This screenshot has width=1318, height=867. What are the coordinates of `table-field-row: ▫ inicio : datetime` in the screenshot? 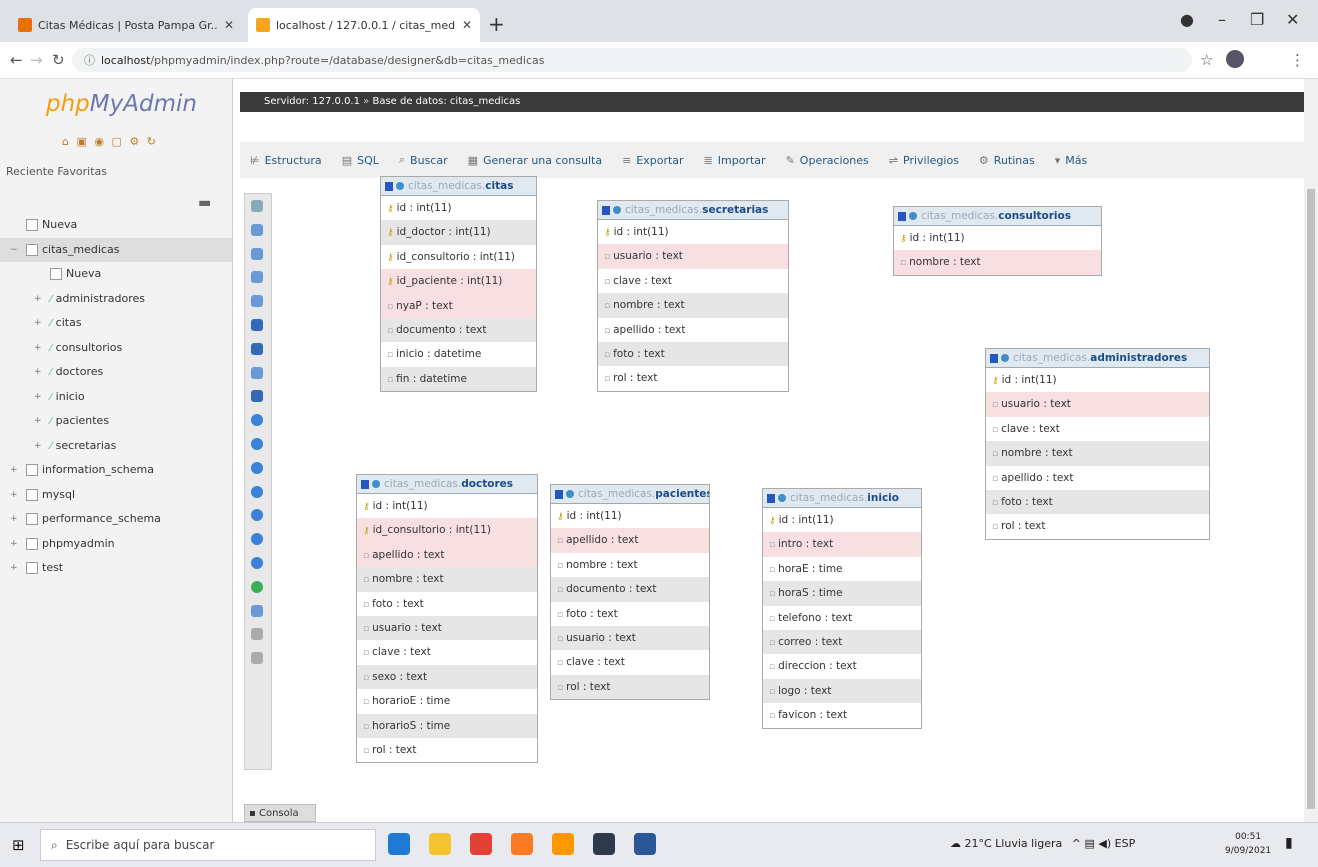 It's located at (458, 354).